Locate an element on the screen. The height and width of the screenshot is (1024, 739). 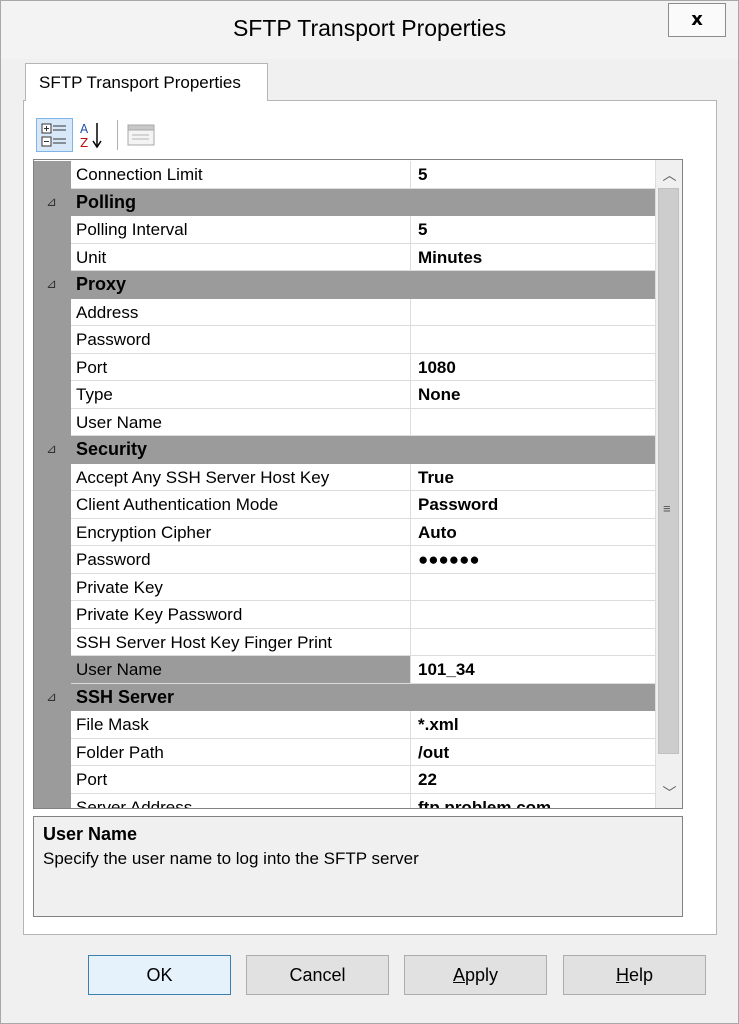
description-title: User Name is located at coordinates (90, 834).